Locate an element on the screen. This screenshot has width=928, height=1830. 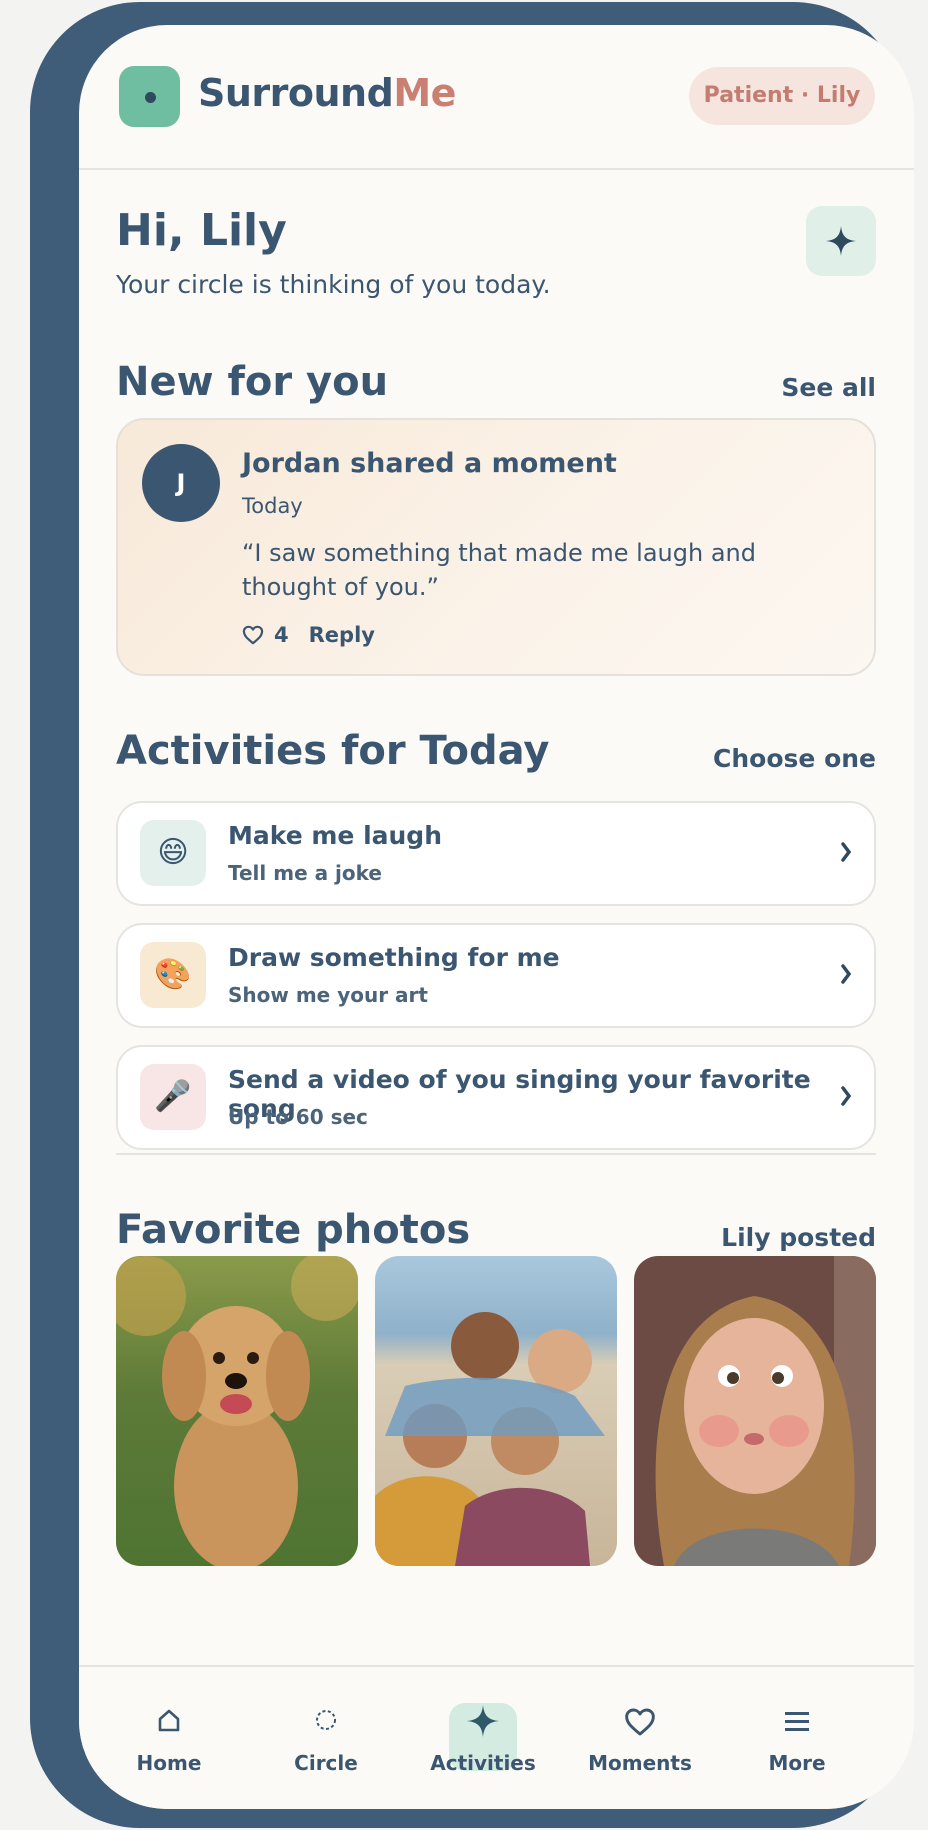
circle-icon is located at coordinates (326, 1720).